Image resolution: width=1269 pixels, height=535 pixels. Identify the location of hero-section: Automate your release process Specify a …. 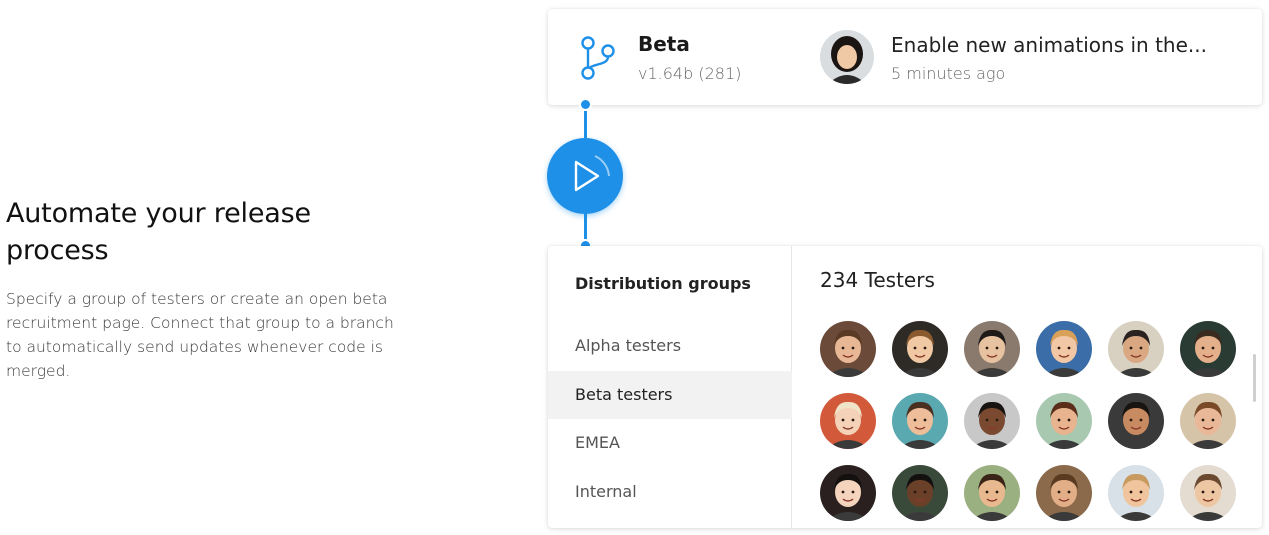
(206, 289).